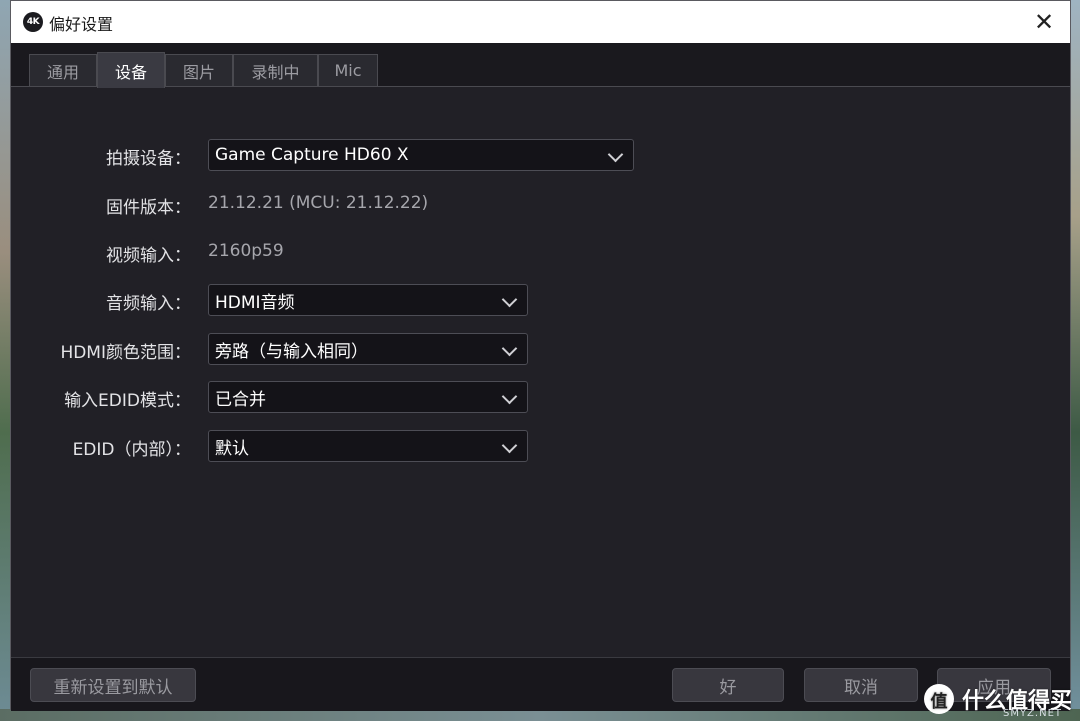 Image resolution: width=1080 pixels, height=721 pixels. I want to click on audio-input-label: 音频输入：, so click(148, 304).